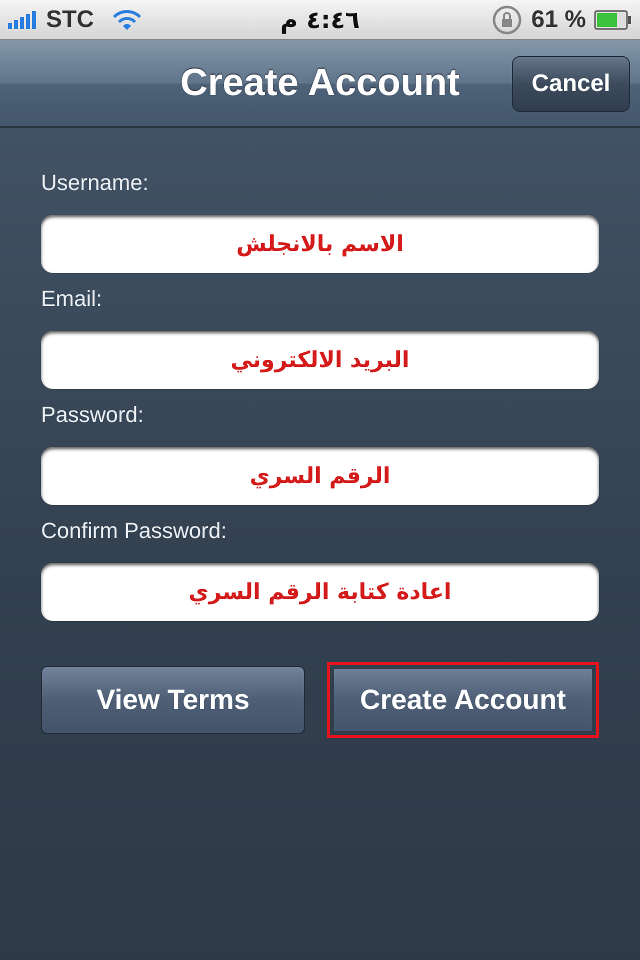 The height and width of the screenshot is (960, 640). I want to click on input-field: الرقم السري, so click(320, 476).